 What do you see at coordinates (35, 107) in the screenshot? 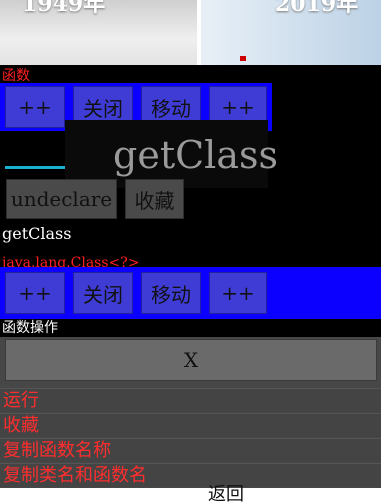
I see `add-button-left: ++` at bounding box center [35, 107].